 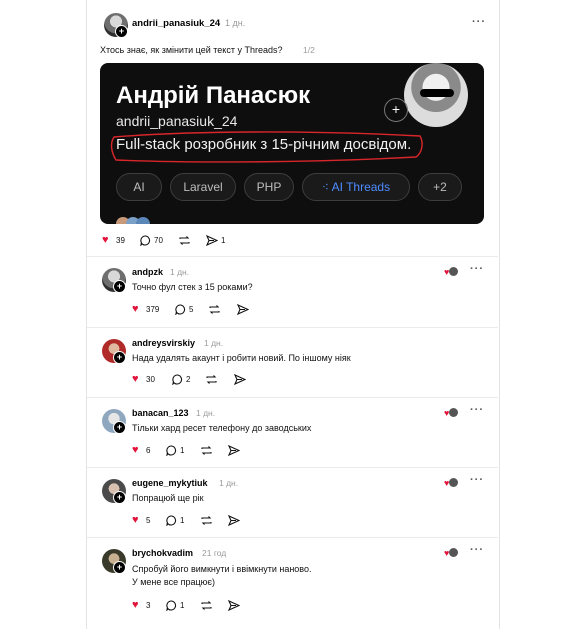 I want to click on reply-text: Попрацюй ще рік, so click(x=168, y=498).